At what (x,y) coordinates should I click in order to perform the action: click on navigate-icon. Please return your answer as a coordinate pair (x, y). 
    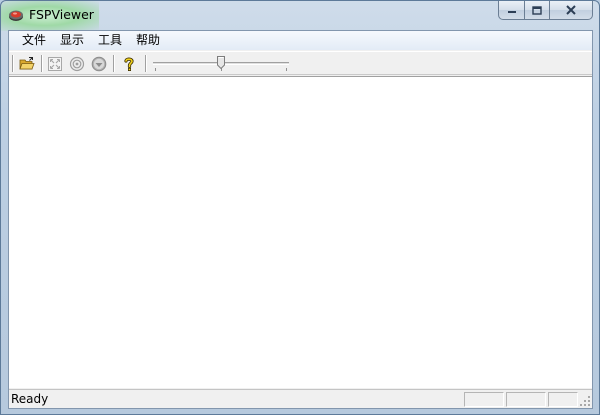
    Looking at the image, I should click on (99, 64).